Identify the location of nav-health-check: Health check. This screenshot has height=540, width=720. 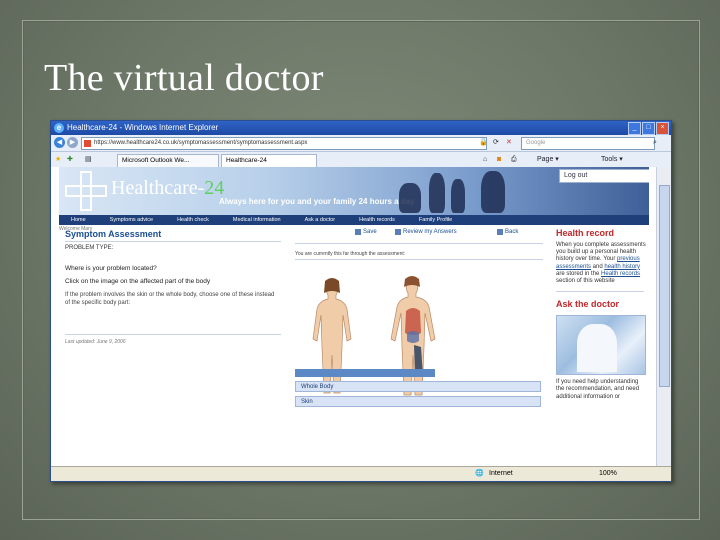
(193, 220).